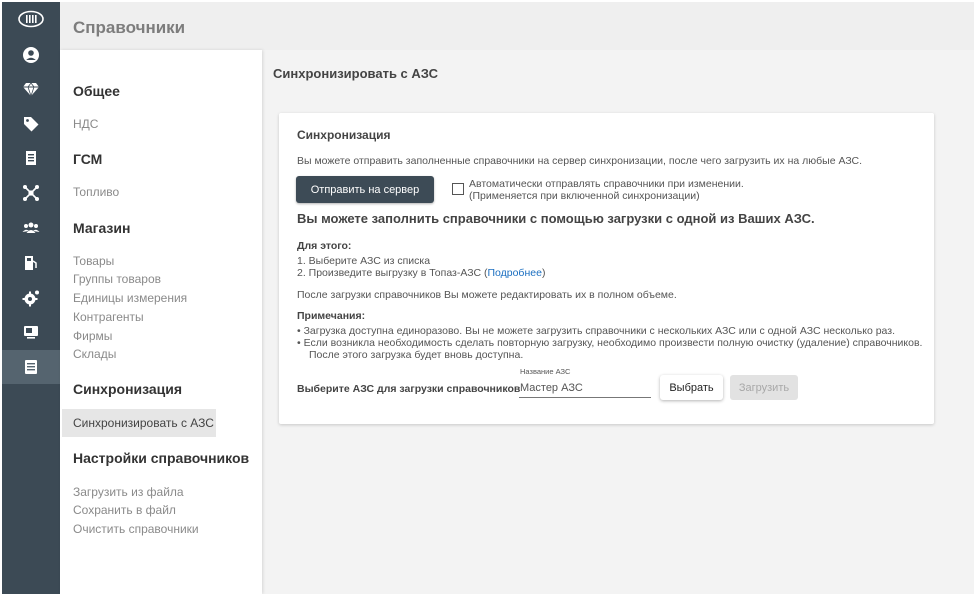 The width and height of the screenshot is (978, 597). I want to click on list-icon, so click(31, 367).